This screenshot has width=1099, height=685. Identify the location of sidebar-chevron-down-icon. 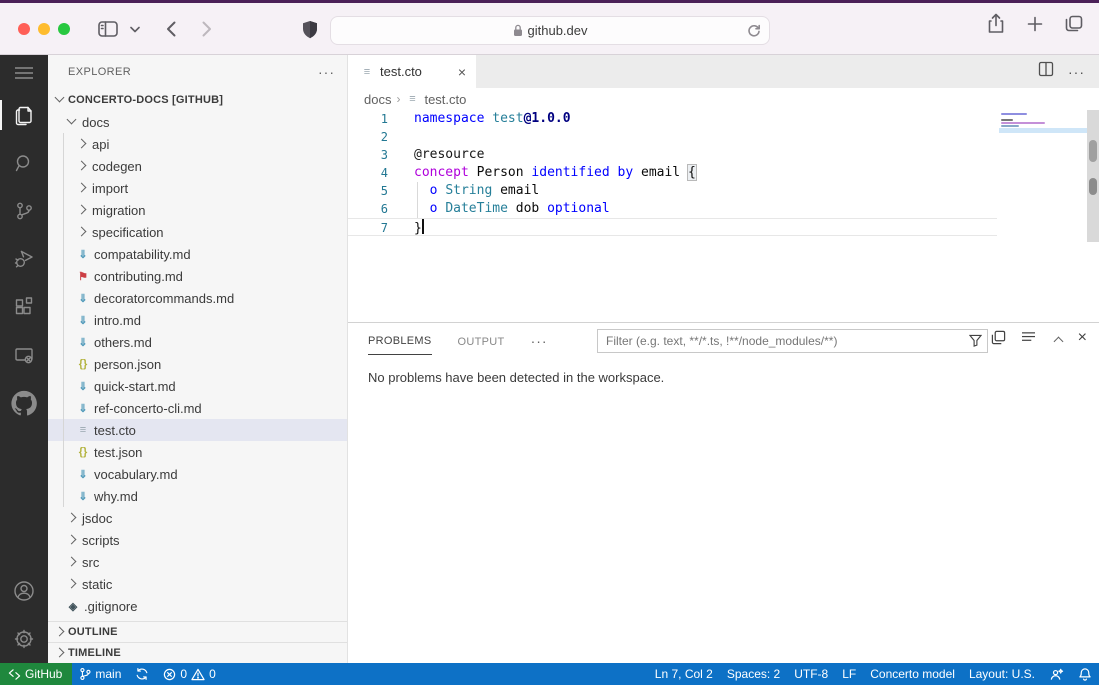
(135, 29).